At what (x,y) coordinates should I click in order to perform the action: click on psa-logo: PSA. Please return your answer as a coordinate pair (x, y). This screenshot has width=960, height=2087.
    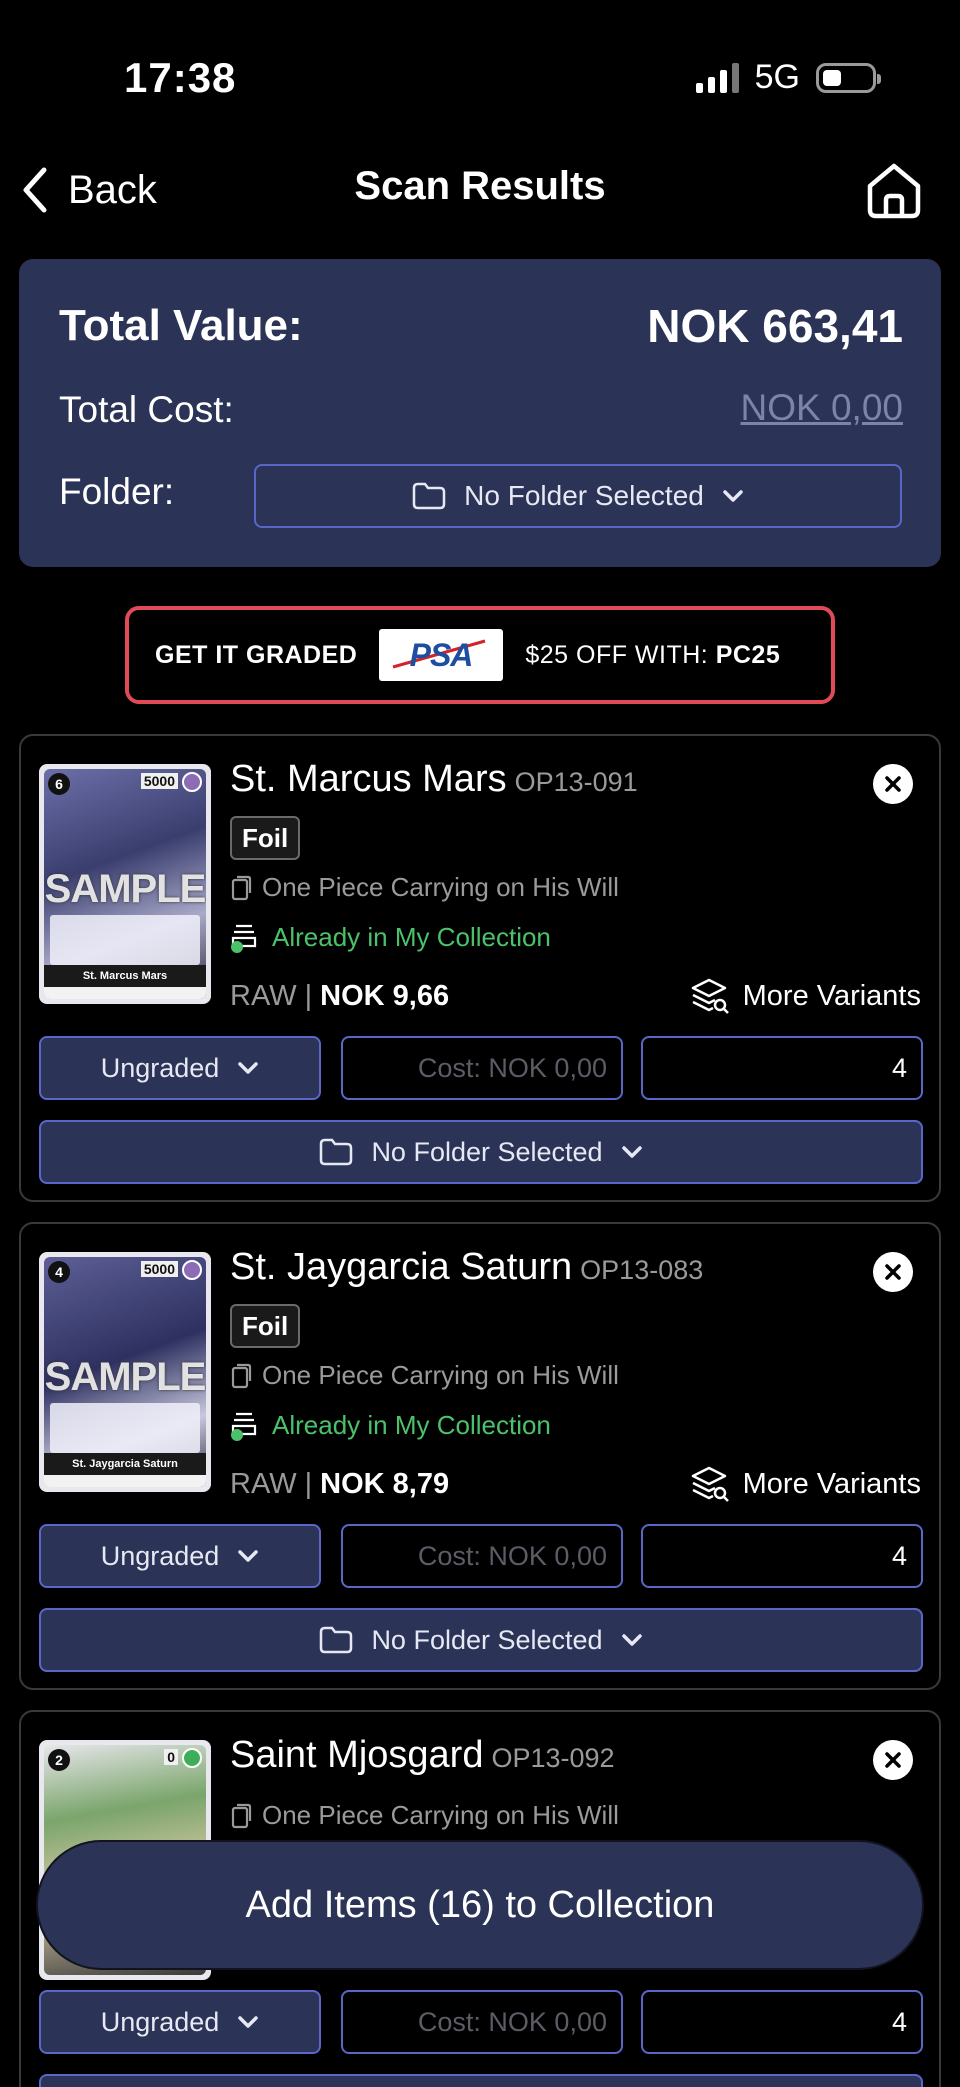
    Looking at the image, I should click on (441, 655).